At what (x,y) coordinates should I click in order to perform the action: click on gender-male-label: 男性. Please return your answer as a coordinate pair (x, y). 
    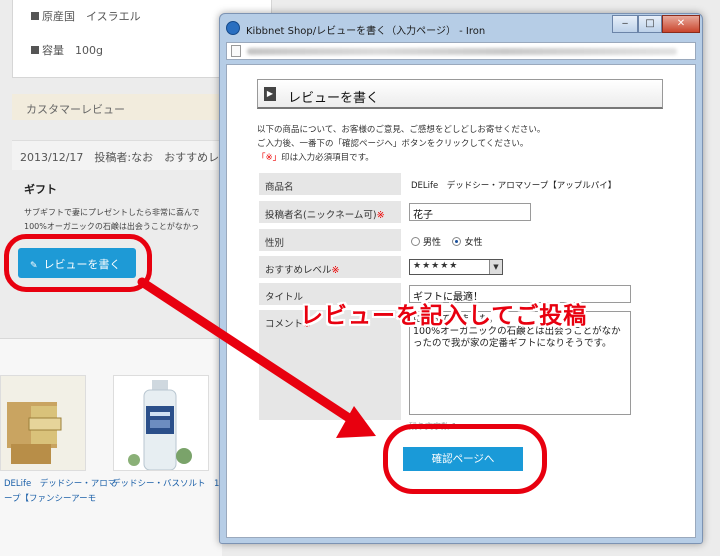
    Looking at the image, I should click on (432, 243).